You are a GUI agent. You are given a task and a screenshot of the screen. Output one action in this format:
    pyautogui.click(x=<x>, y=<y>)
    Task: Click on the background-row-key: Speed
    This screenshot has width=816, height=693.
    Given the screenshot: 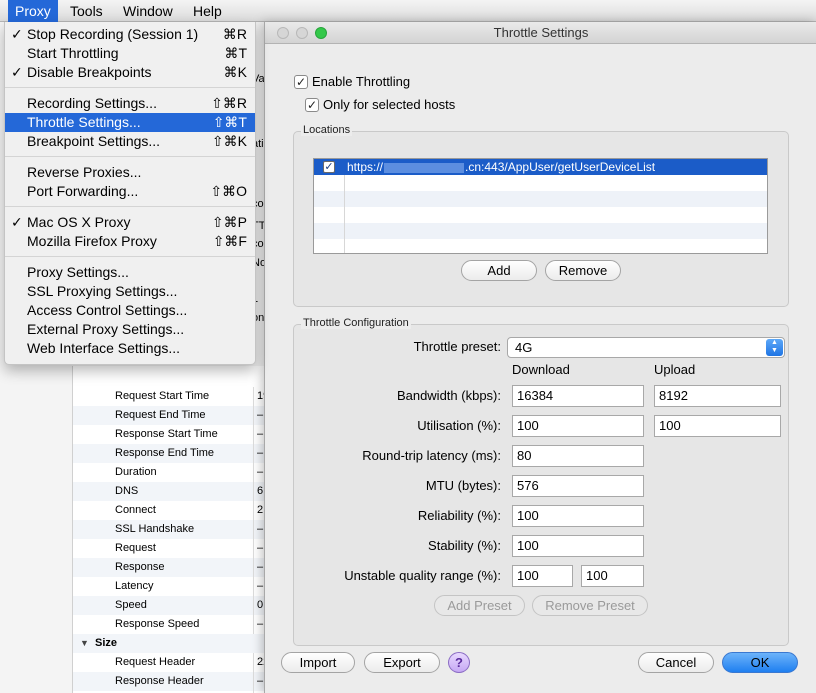 What is the action you would take?
    pyautogui.click(x=131, y=605)
    